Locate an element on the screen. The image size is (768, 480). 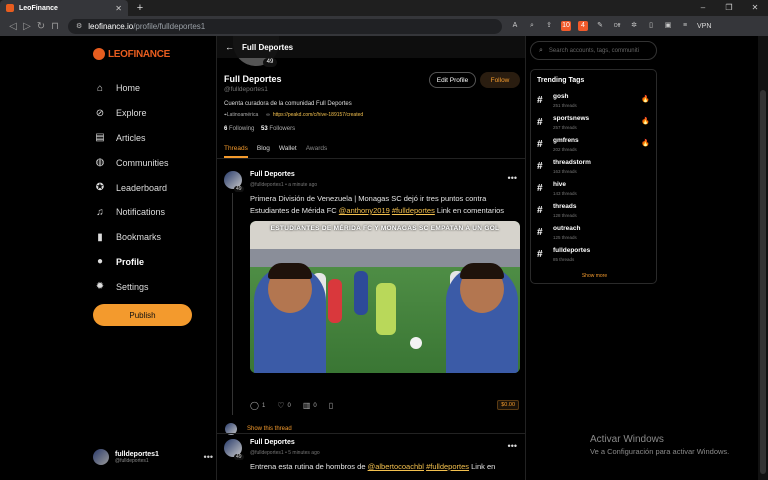
sidebar-item-label: Profile is located at coordinates (130, 261).